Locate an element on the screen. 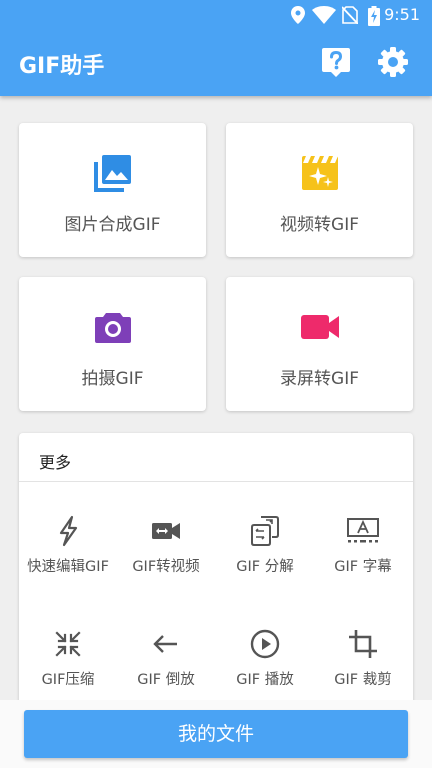 The width and height of the screenshot is (432, 768). tool-label: GIF 分解 is located at coordinates (265, 567).